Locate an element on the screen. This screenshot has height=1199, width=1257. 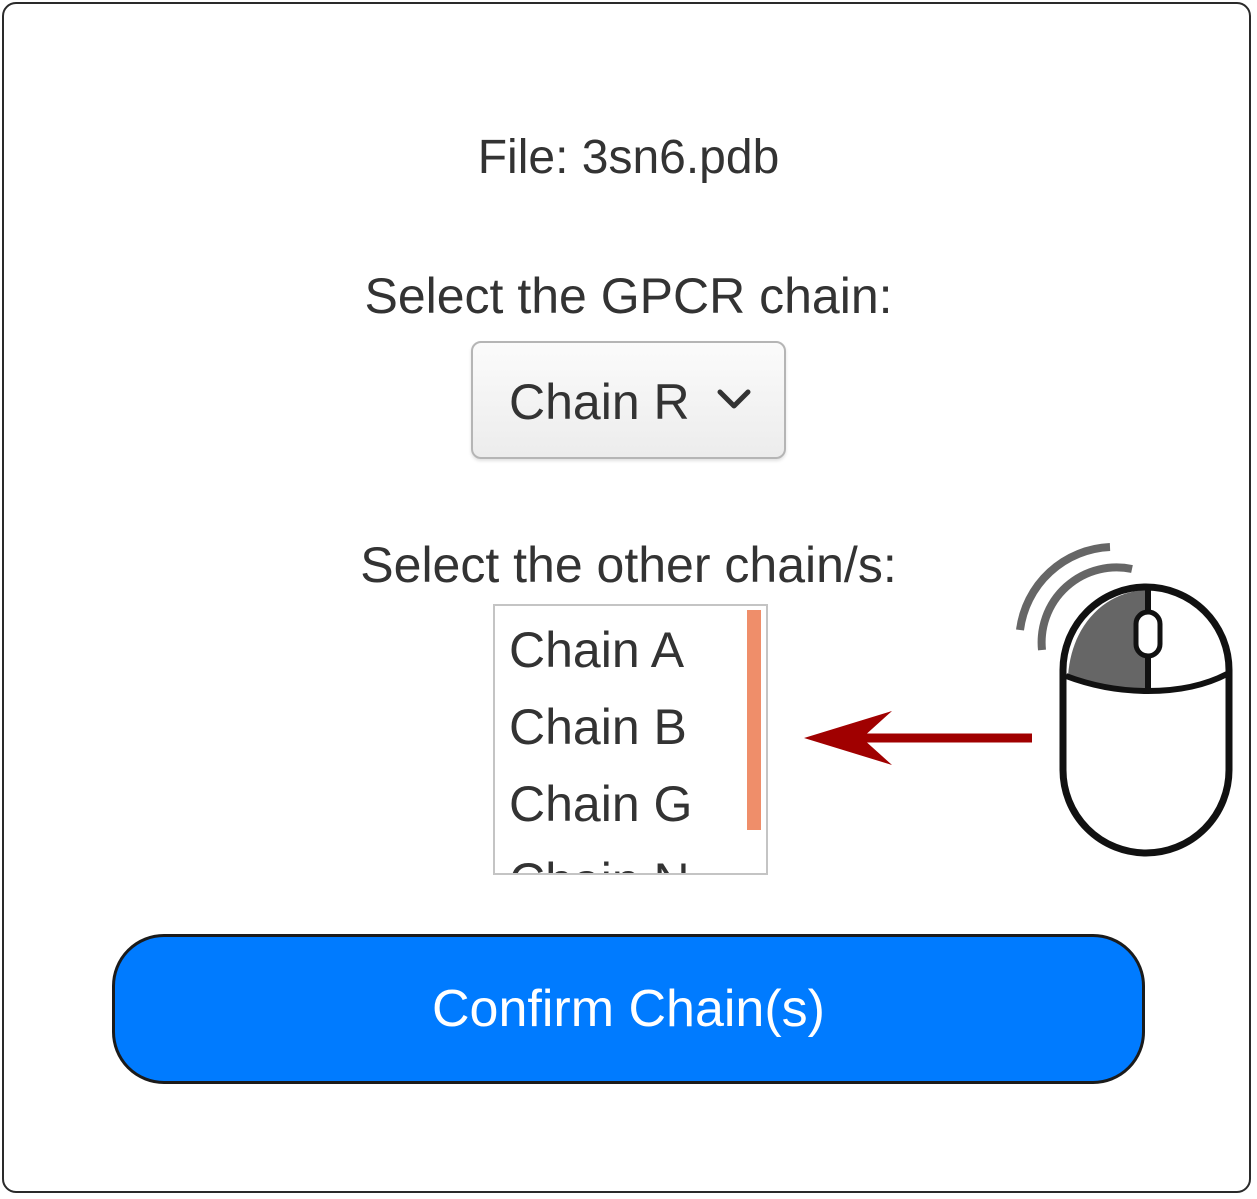
gpcr-chain-label: Select the GPCR chain: is located at coordinates (628, 296).